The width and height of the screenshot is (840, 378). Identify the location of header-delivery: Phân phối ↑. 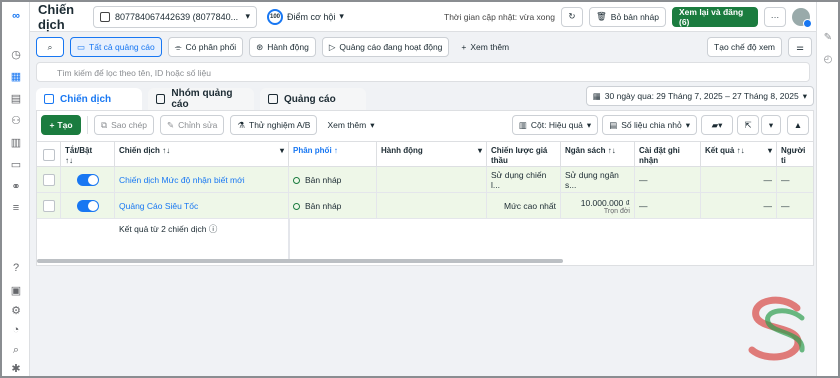
(333, 155).